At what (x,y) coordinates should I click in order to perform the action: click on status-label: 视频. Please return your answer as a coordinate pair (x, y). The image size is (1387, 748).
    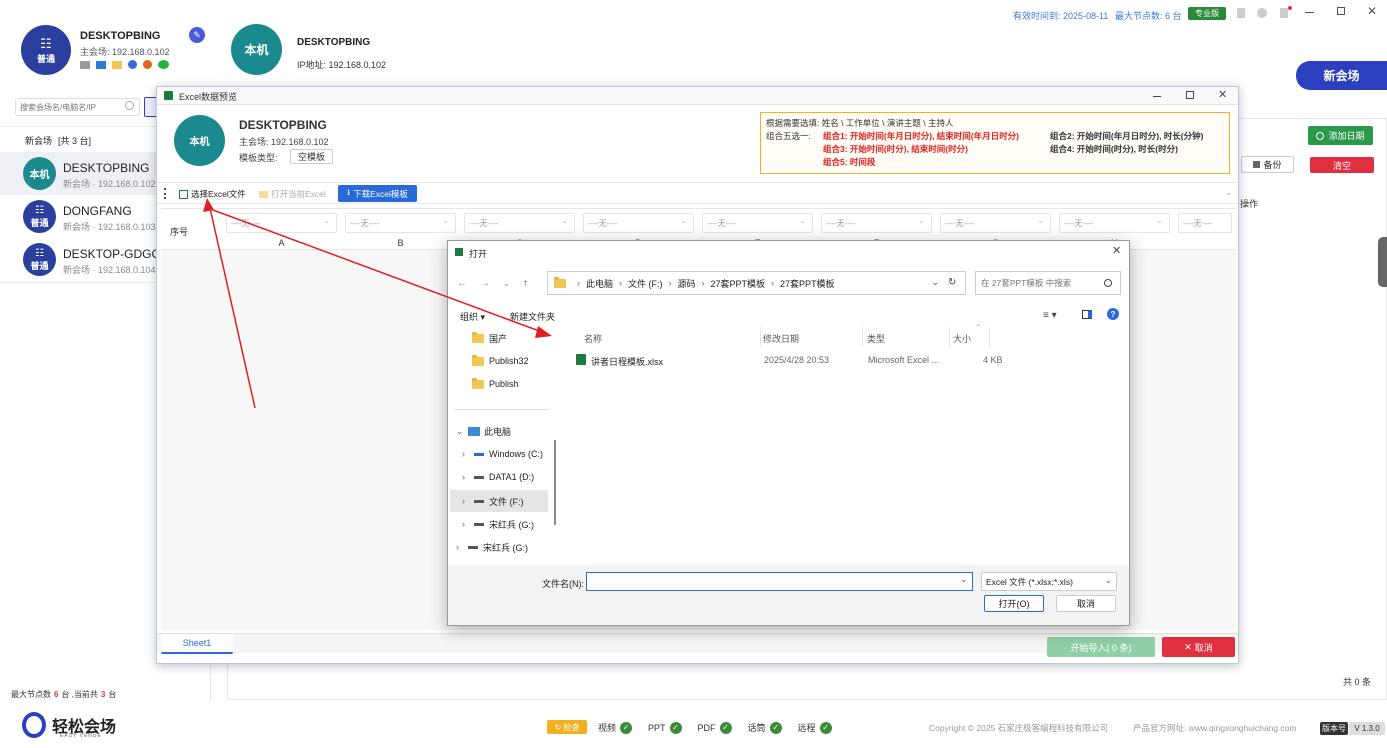
    Looking at the image, I should click on (607, 728).